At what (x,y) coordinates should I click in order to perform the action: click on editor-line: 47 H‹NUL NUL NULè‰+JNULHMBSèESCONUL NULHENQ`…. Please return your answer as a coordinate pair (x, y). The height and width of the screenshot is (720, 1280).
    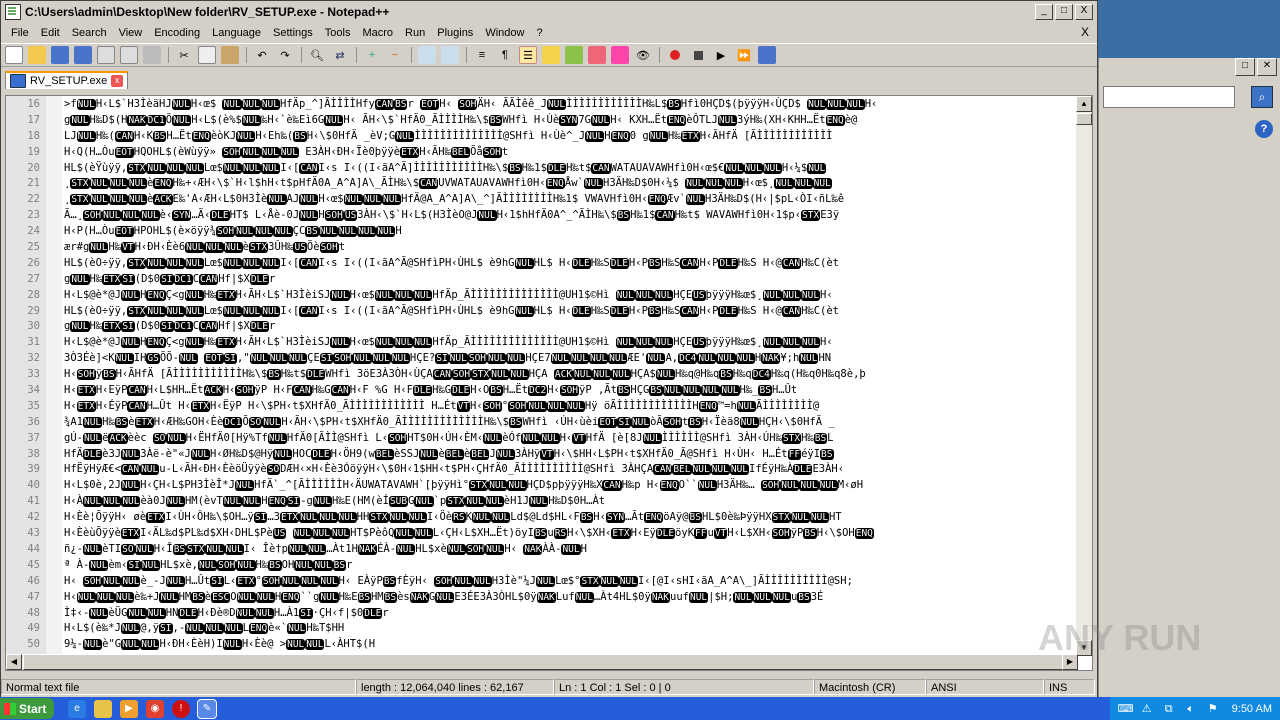
    Looking at the image, I should click on (542, 598).